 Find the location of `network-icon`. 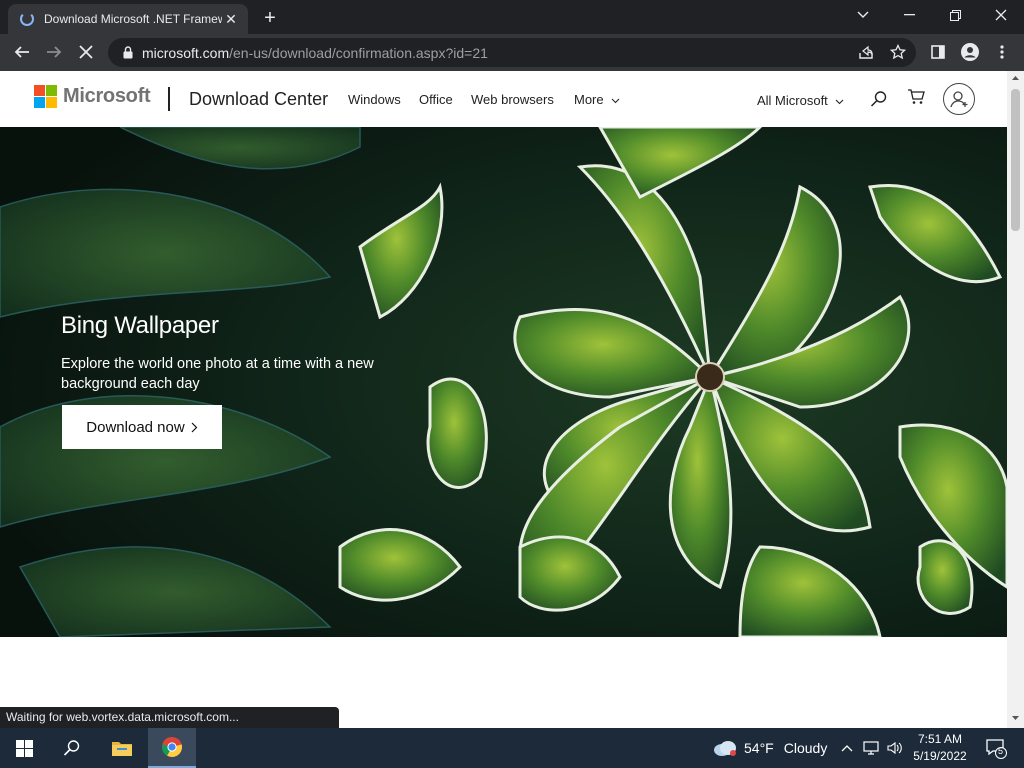

network-icon is located at coordinates (871, 748).